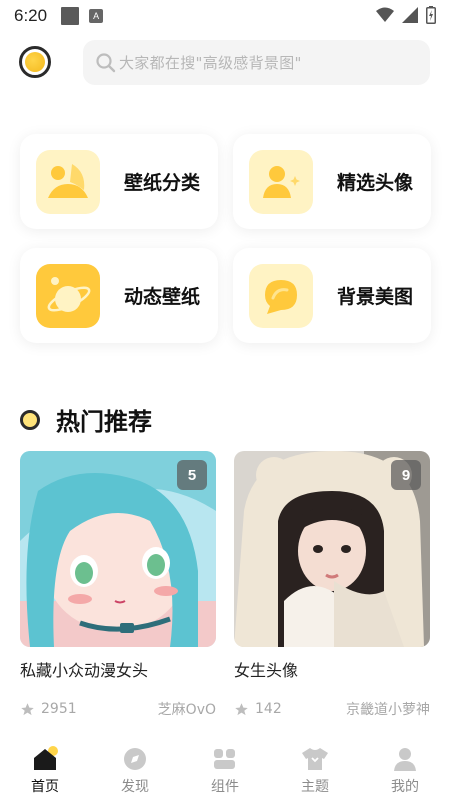 The height and width of the screenshot is (801, 450). I want to click on likes: 142, so click(258, 709).